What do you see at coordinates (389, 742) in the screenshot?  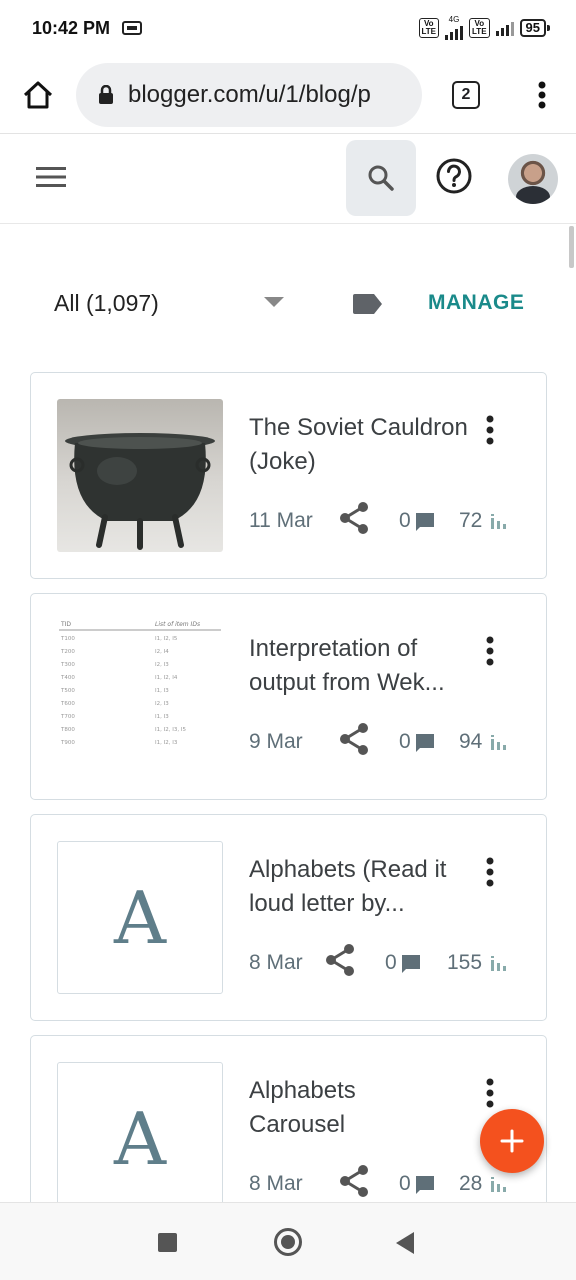 I see `post-meta: 9 Mar 0 94` at bounding box center [389, 742].